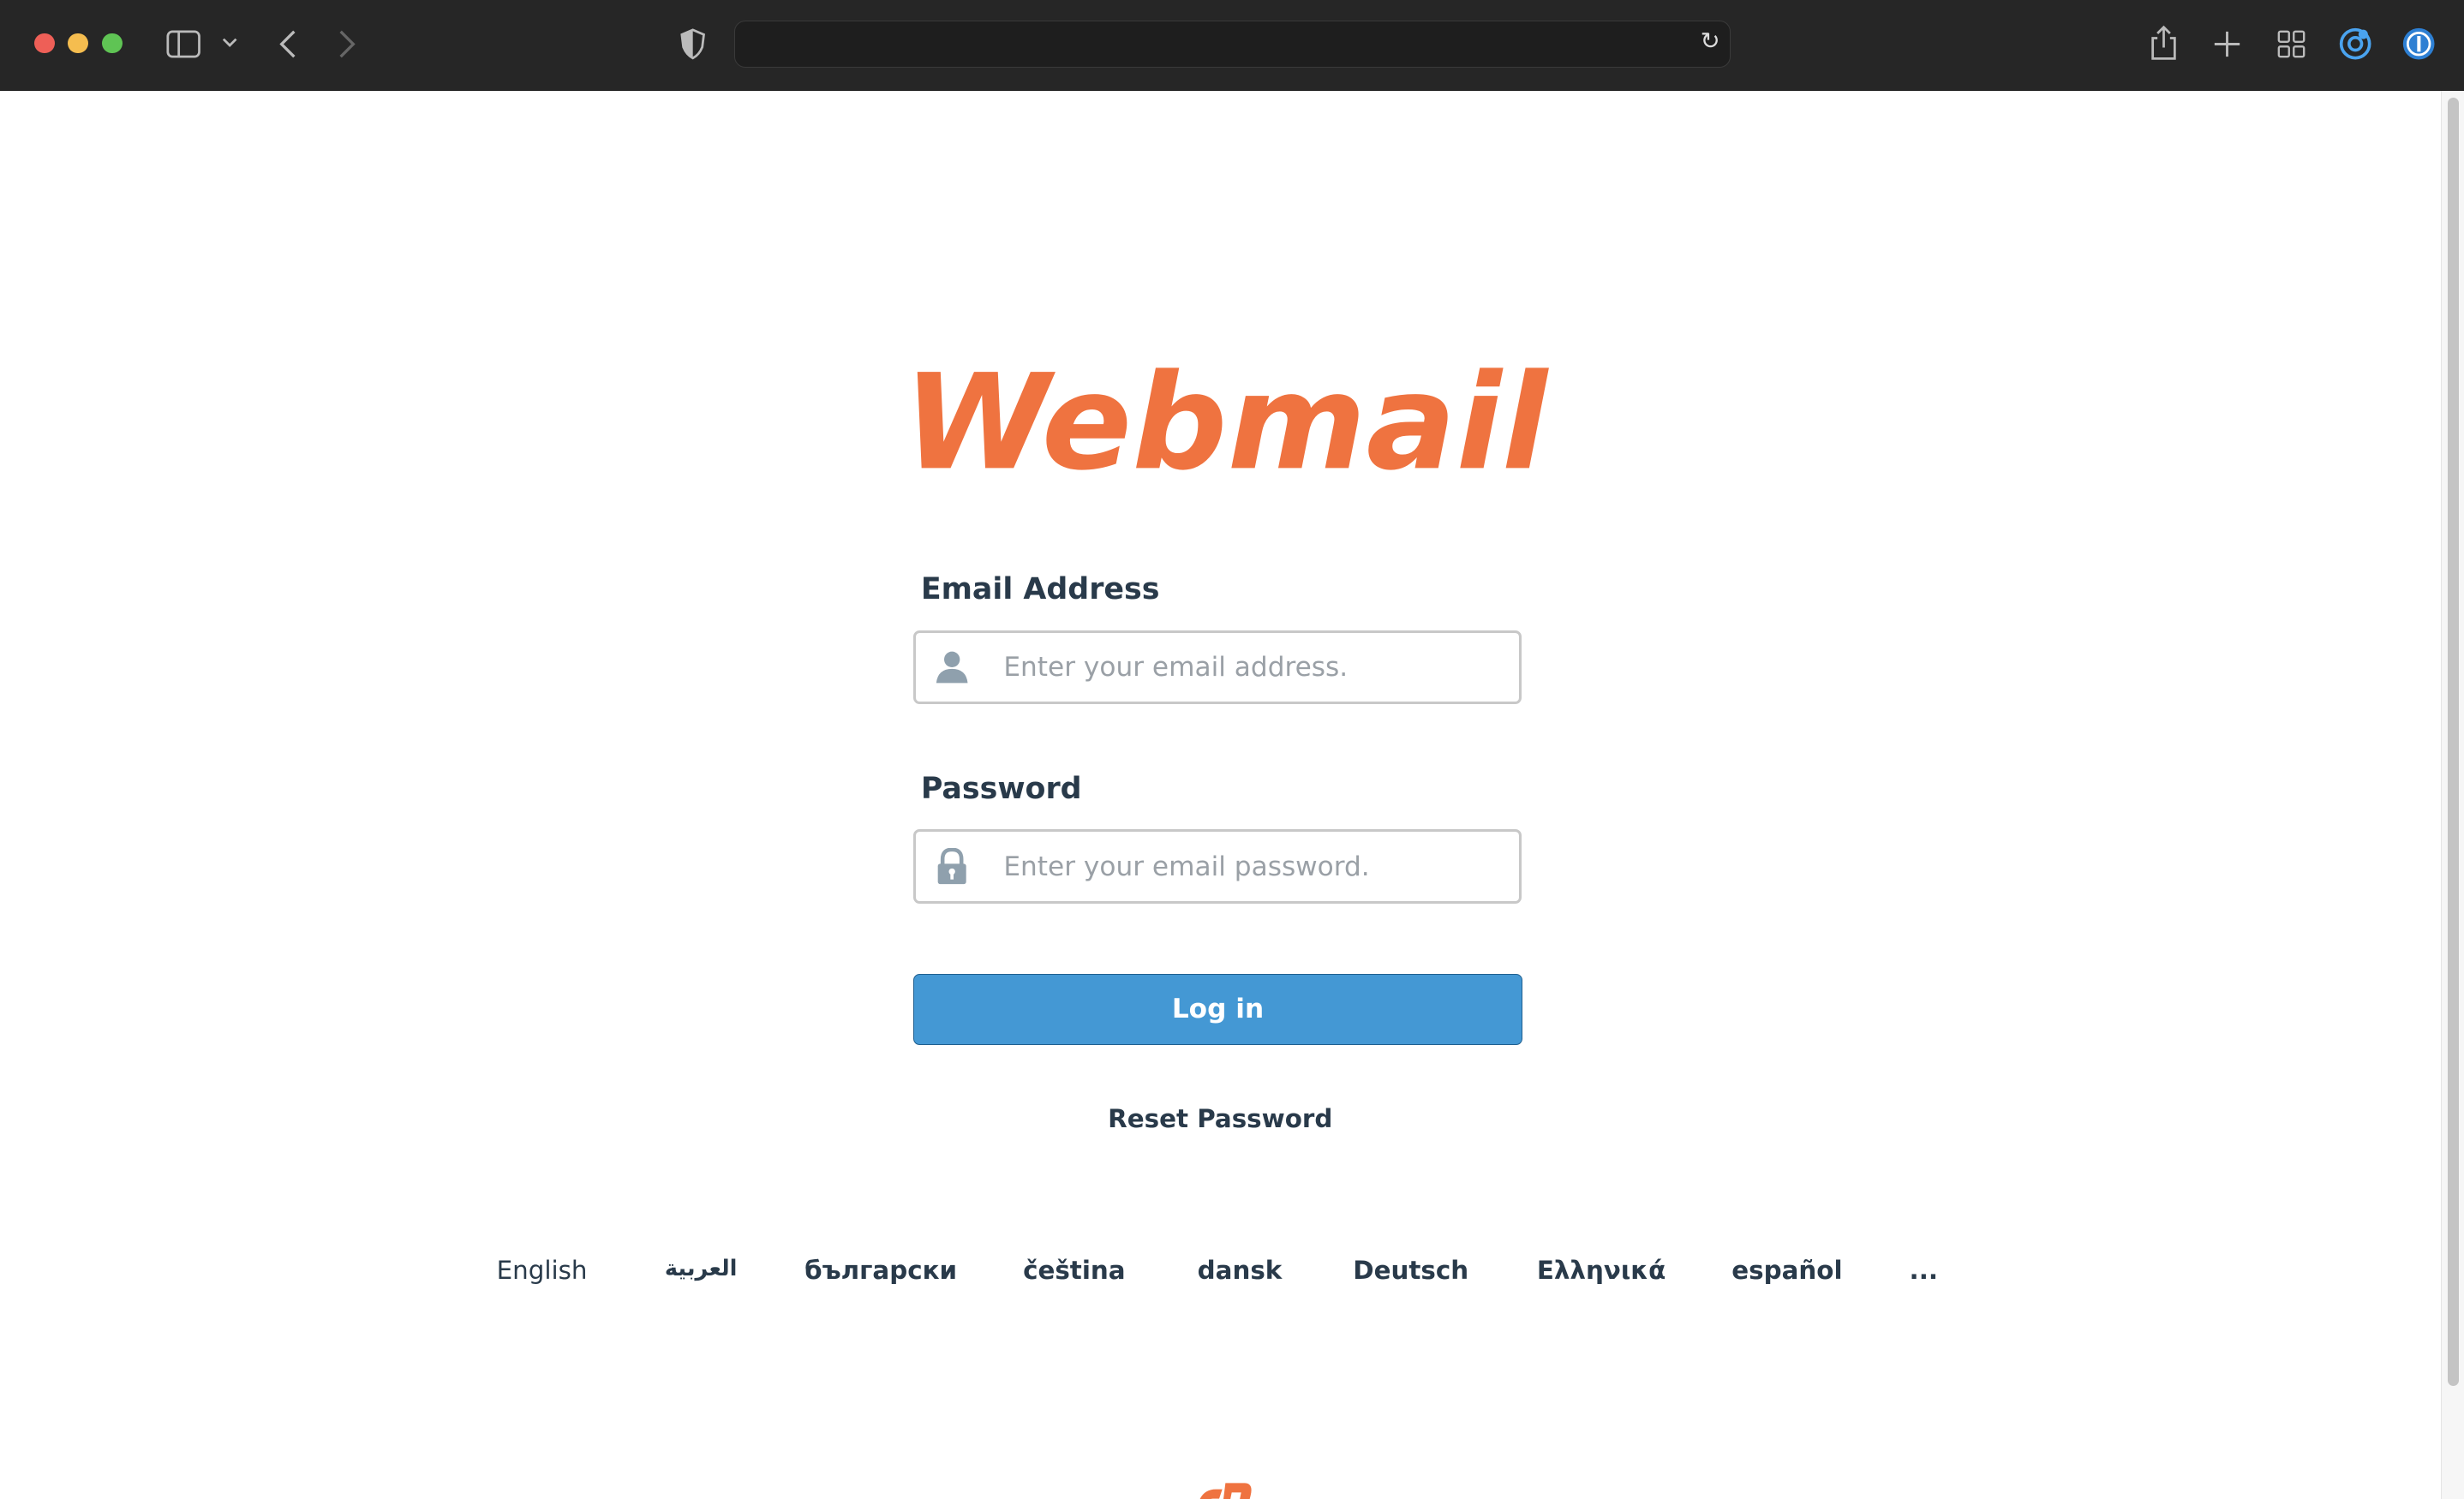  What do you see at coordinates (77, 43) in the screenshot?
I see `minimize-window-button` at bounding box center [77, 43].